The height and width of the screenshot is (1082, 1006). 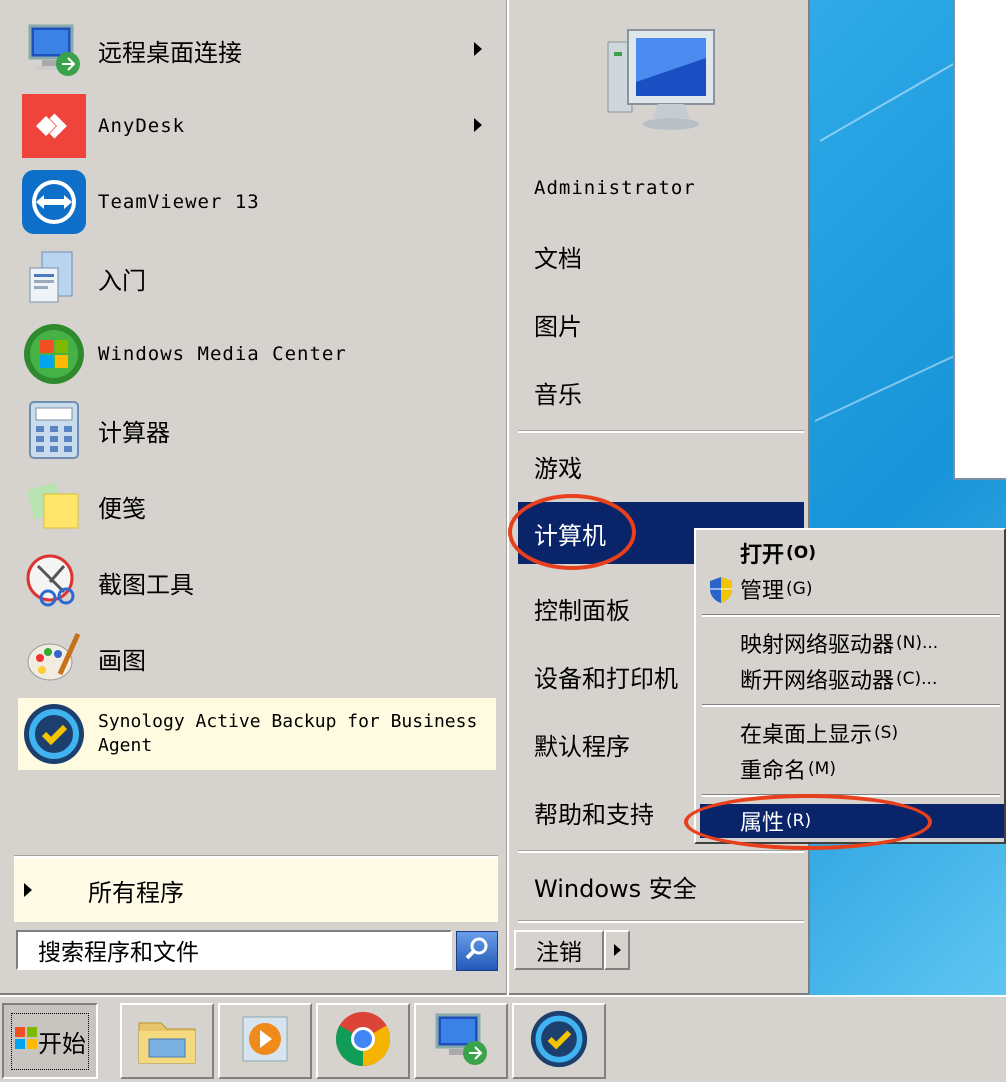 What do you see at coordinates (257, 430) in the screenshot?
I see `program-calculator: 计算器` at bounding box center [257, 430].